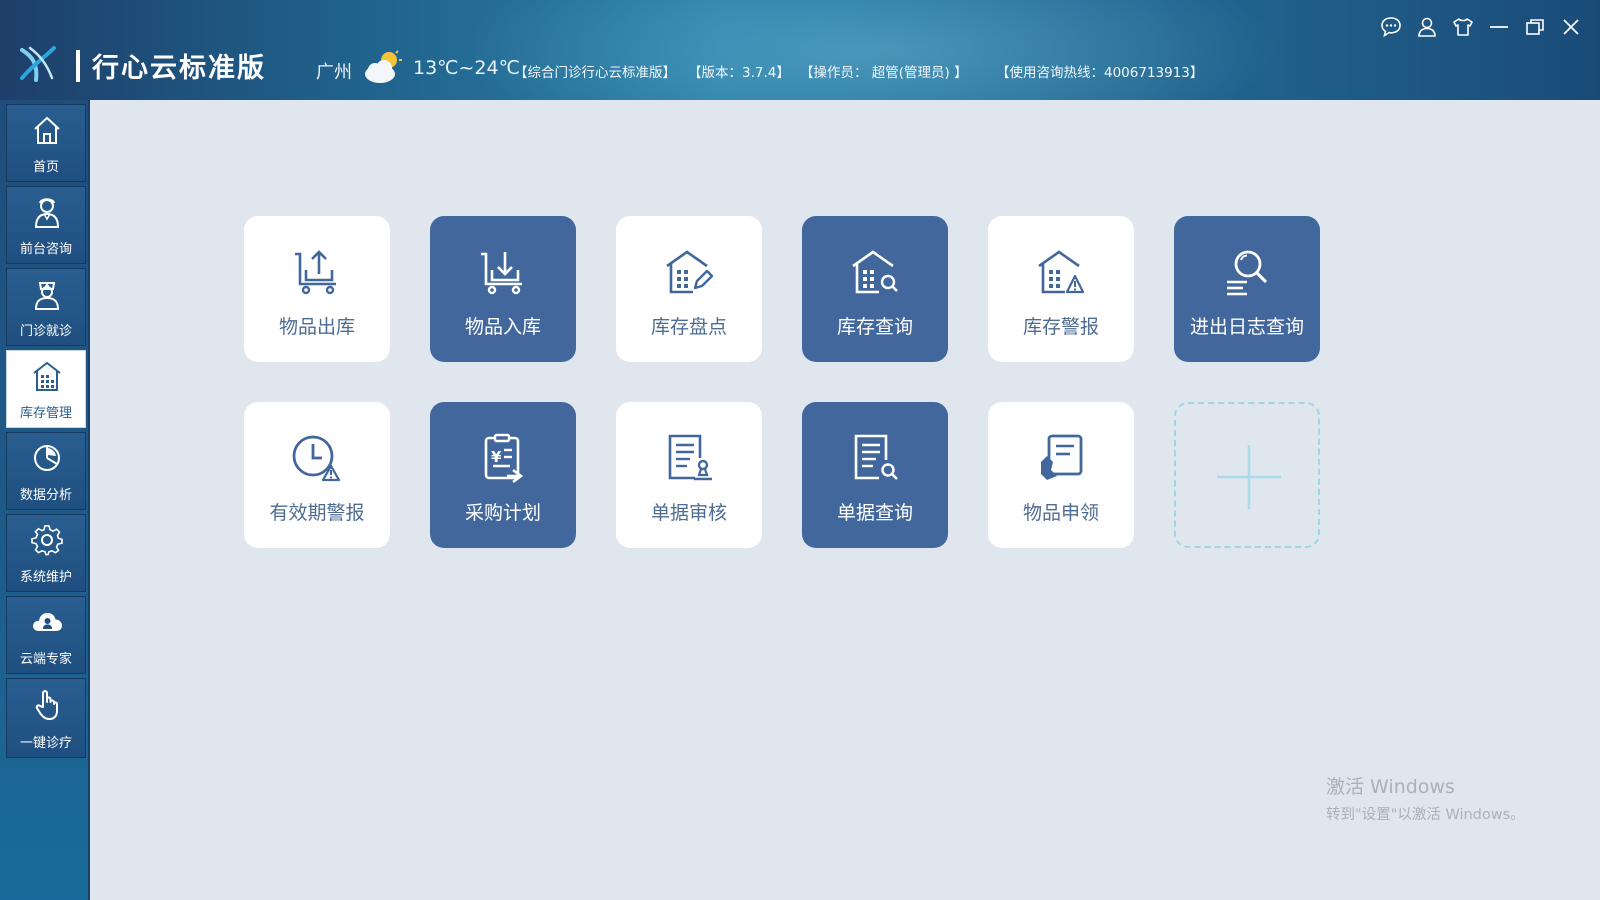 Image resolution: width=1600 pixels, height=900 pixels. What do you see at coordinates (1247, 273) in the screenshot?
I see `log-search-icon` at bounding box center [1247, 273].